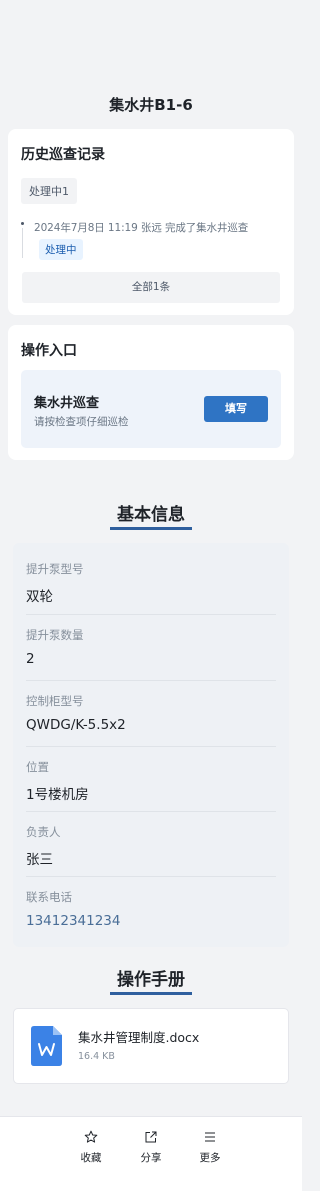 This screenshot has height=1191, width=320. Describe the element at coordinates (76, 725) in the screenshot. I see `info-value: QWDG/K-5.5x2` at that location.